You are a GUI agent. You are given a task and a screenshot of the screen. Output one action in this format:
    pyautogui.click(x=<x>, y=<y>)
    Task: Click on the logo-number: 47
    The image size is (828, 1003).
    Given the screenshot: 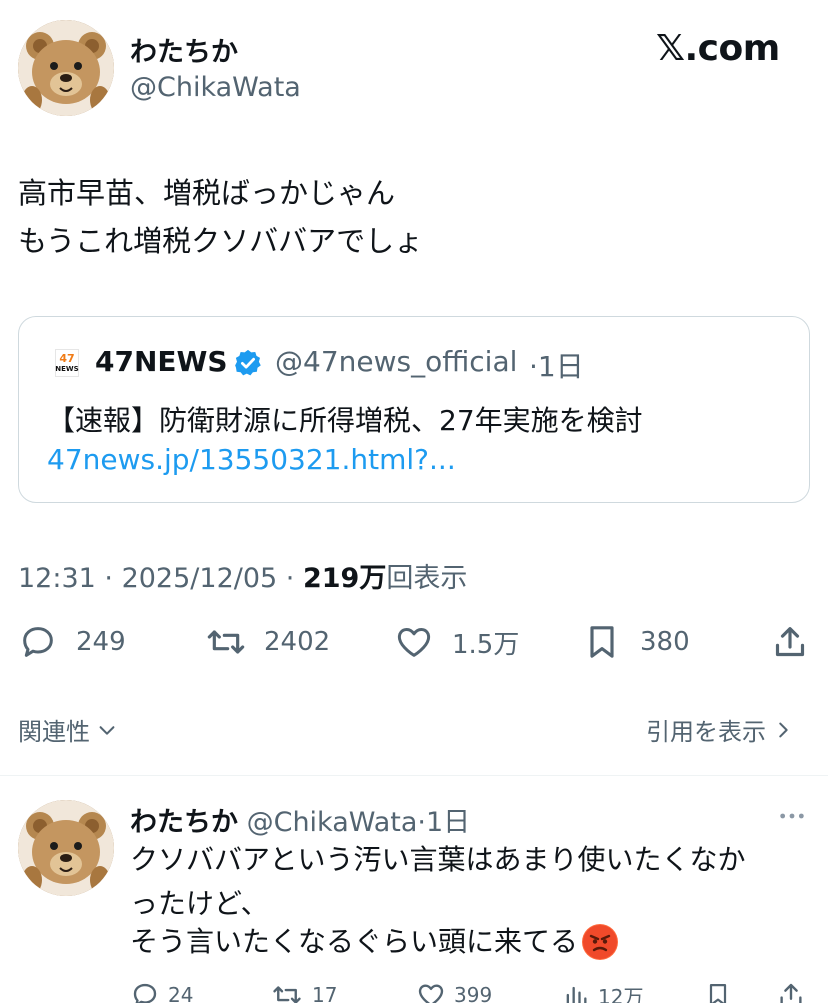 What is the action you would take?
    pyautogui.click(x=67, y=358)
    